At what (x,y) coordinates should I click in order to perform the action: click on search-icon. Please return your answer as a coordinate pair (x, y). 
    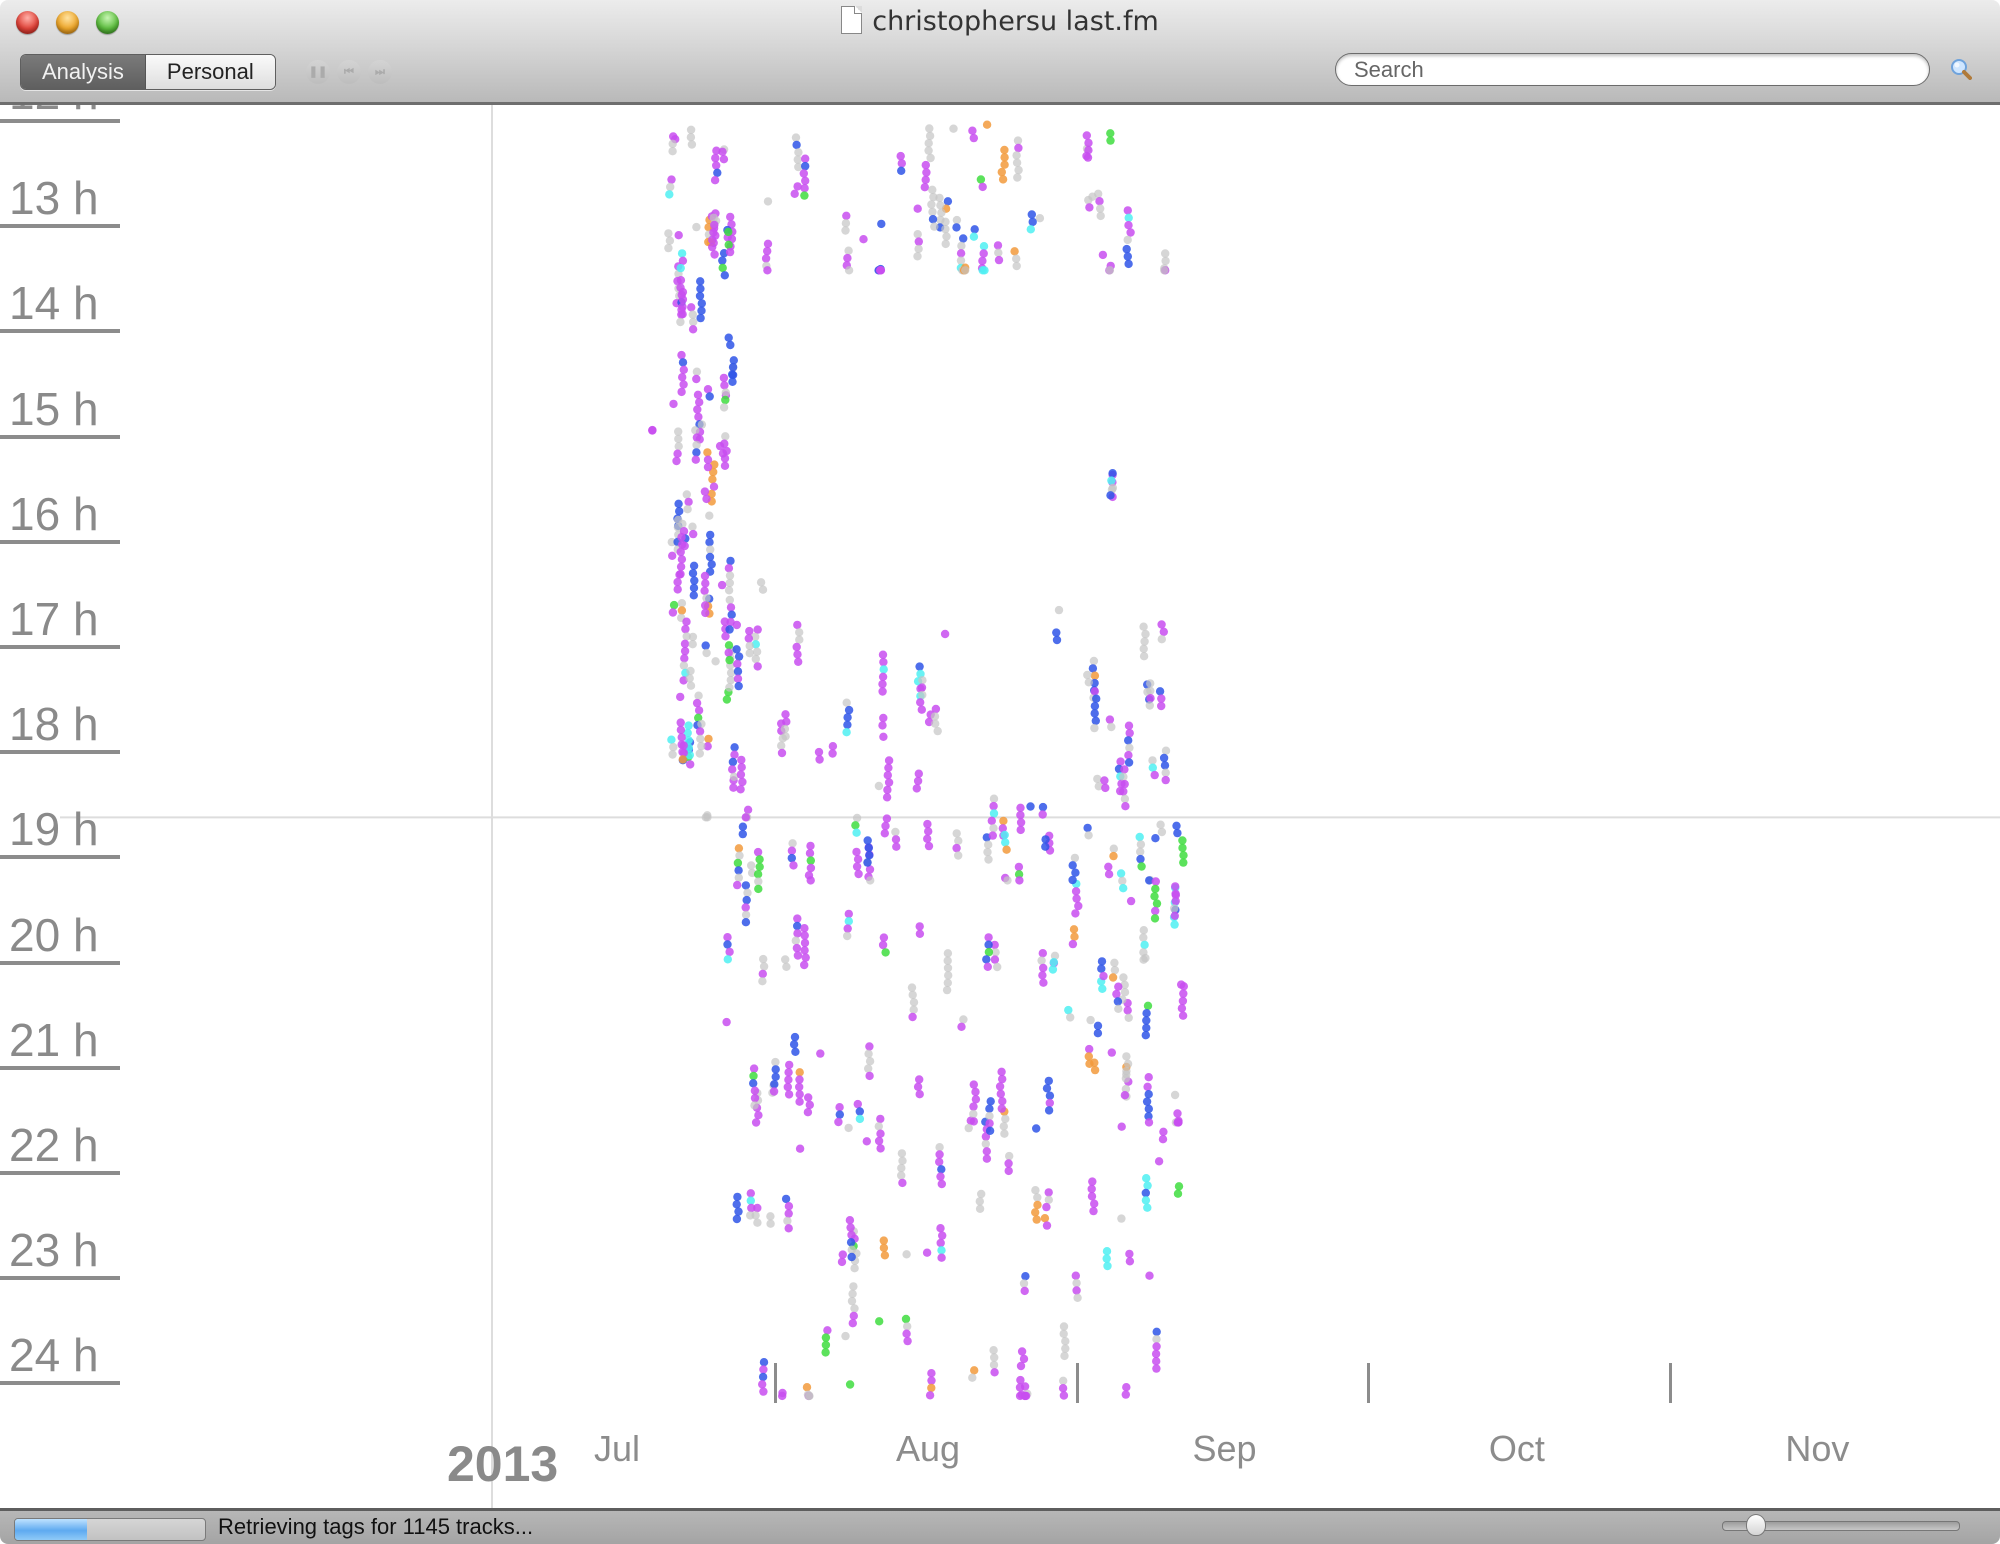
    Looking at the image, I should click on (1961, 69).